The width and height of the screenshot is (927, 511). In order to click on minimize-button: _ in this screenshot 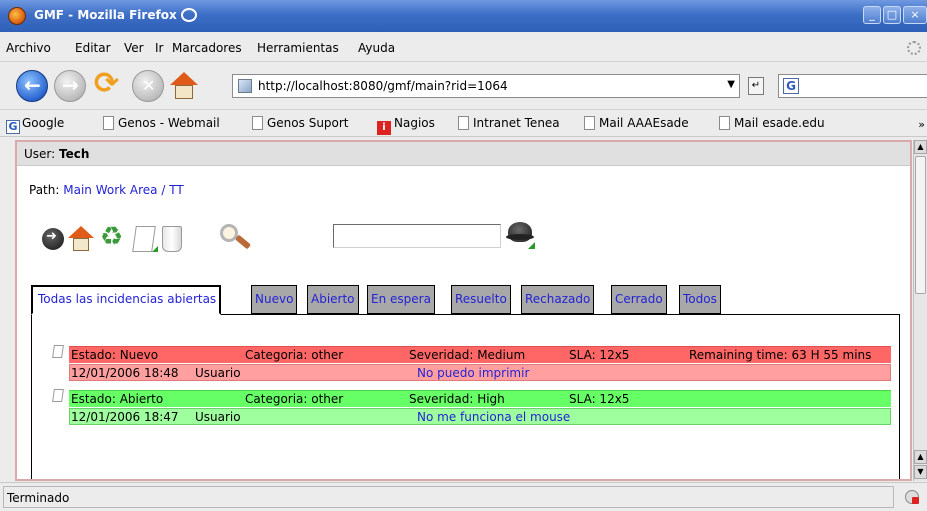, I will do `click(872, 15)`.